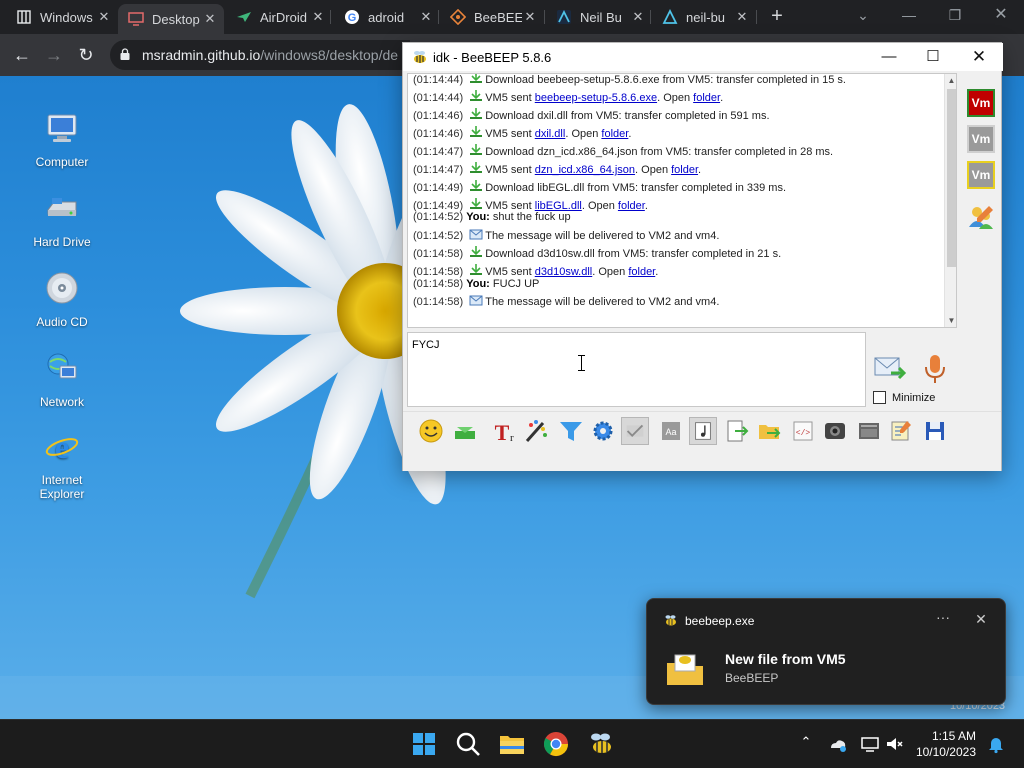  What do you see at coordinates (556, 744) in the screenshot?
I see `chrome-icon` at bounding box center [556, 744].